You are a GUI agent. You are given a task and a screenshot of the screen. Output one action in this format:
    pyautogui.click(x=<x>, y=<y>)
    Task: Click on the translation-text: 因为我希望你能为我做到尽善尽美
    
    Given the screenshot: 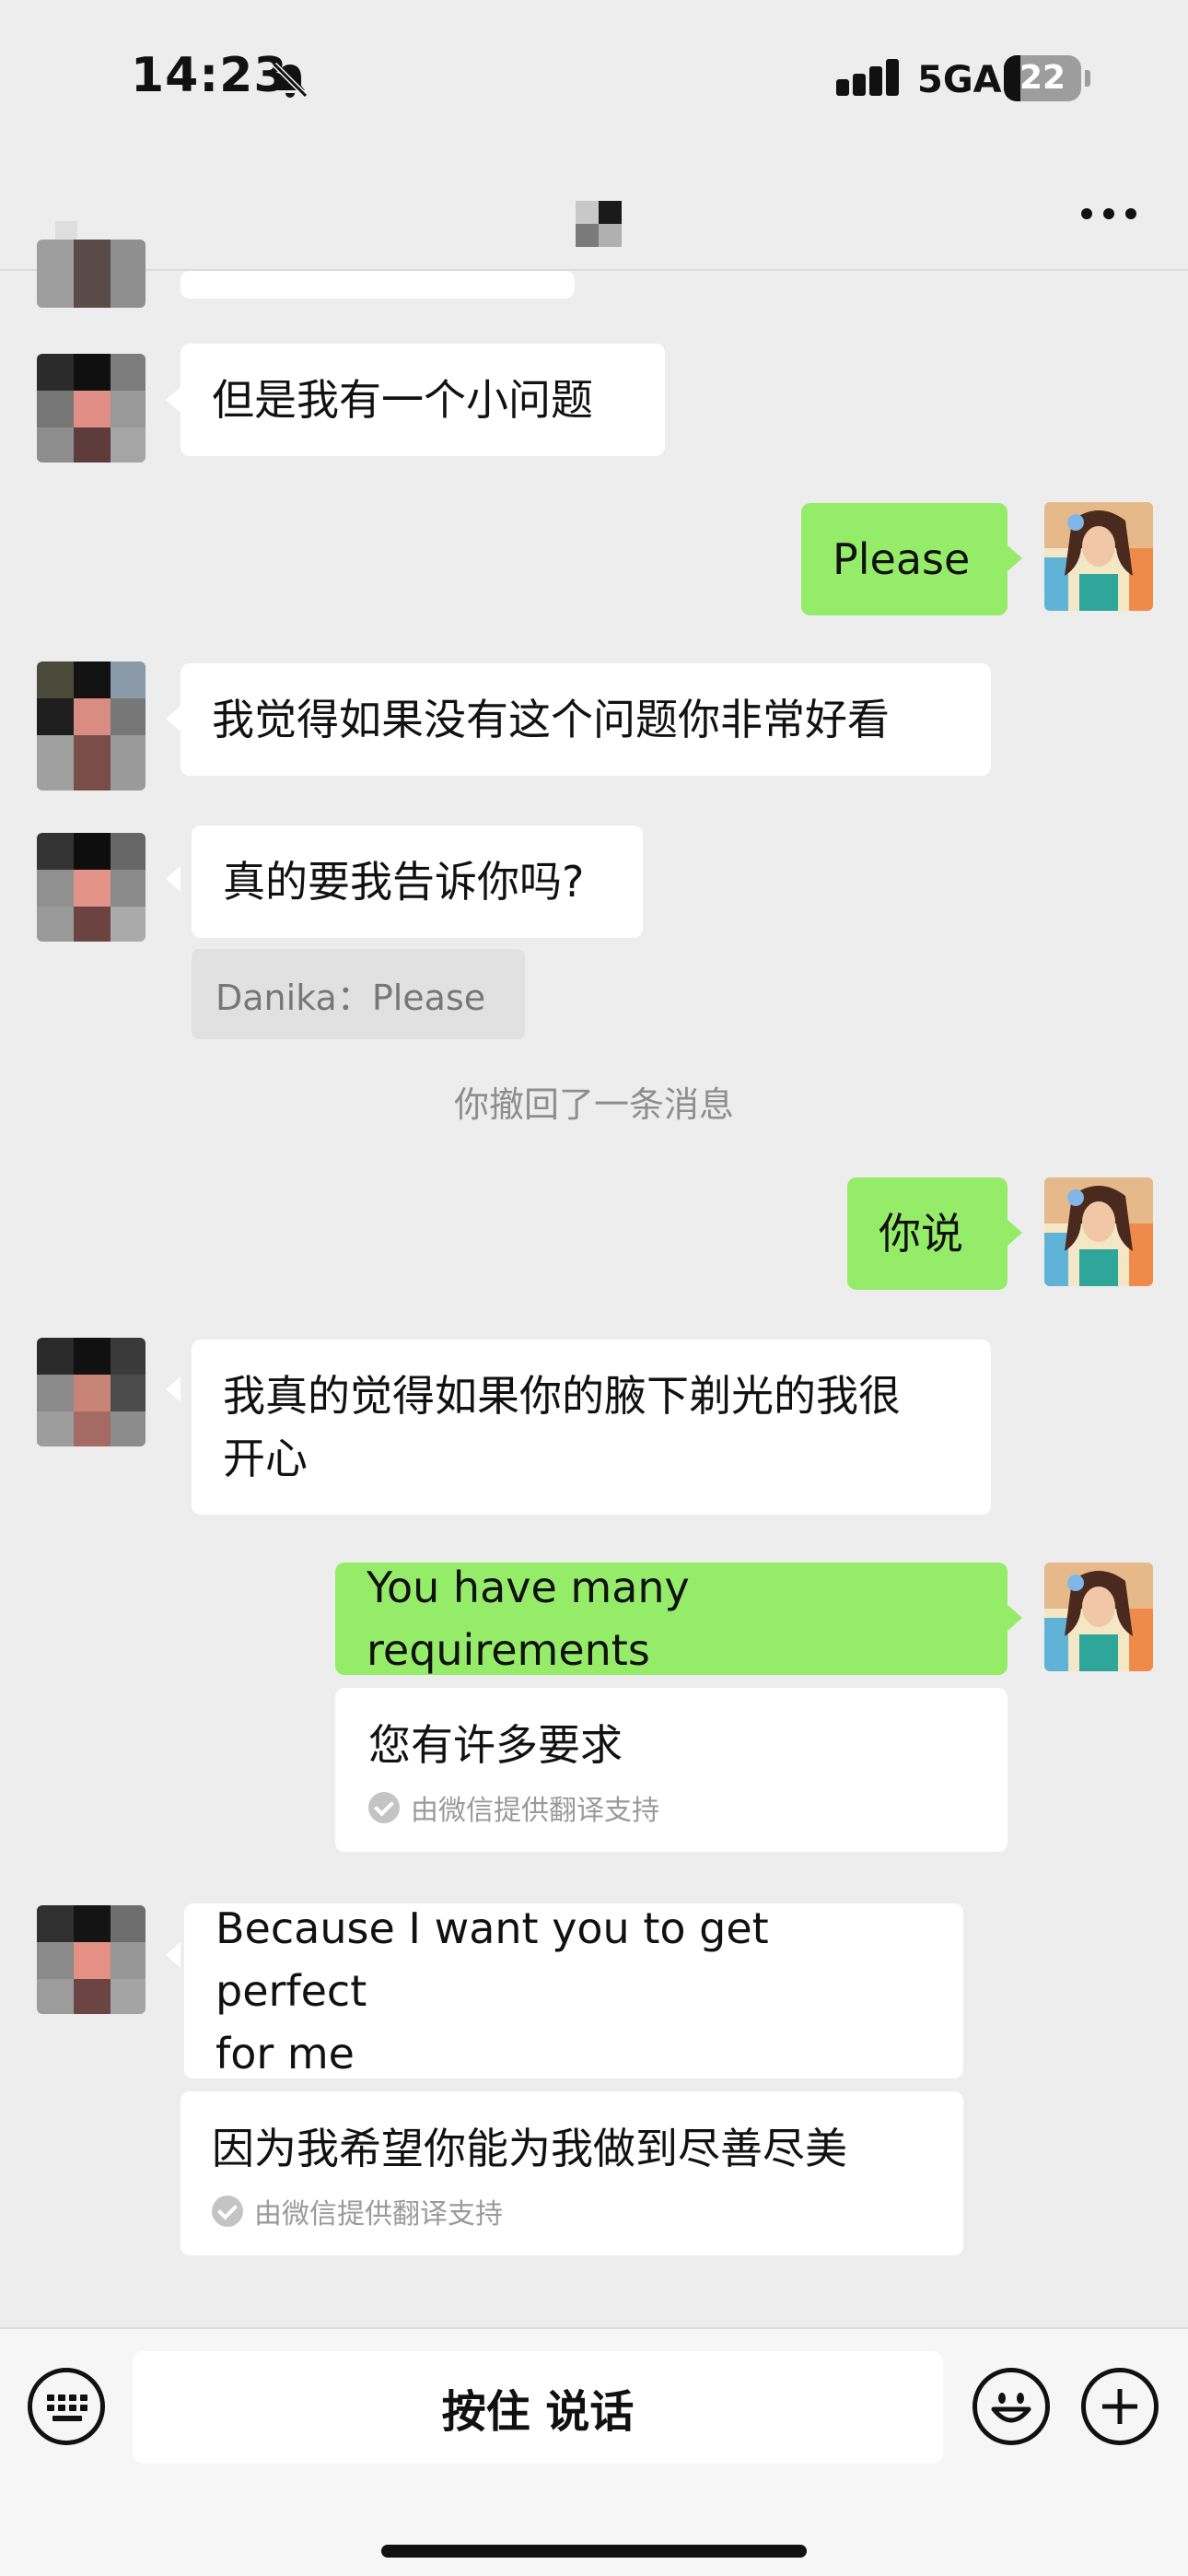 What is the action you would take?
    pyautogui.click(x=529, y=2148)
    